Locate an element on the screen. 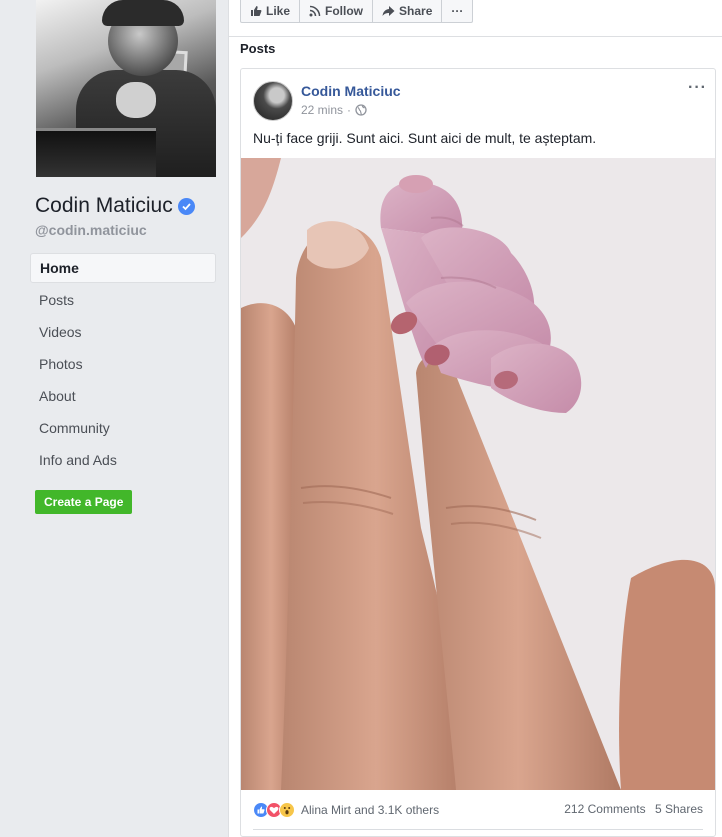  more-dots-icon: ··· is located at coordinates (457, 11).